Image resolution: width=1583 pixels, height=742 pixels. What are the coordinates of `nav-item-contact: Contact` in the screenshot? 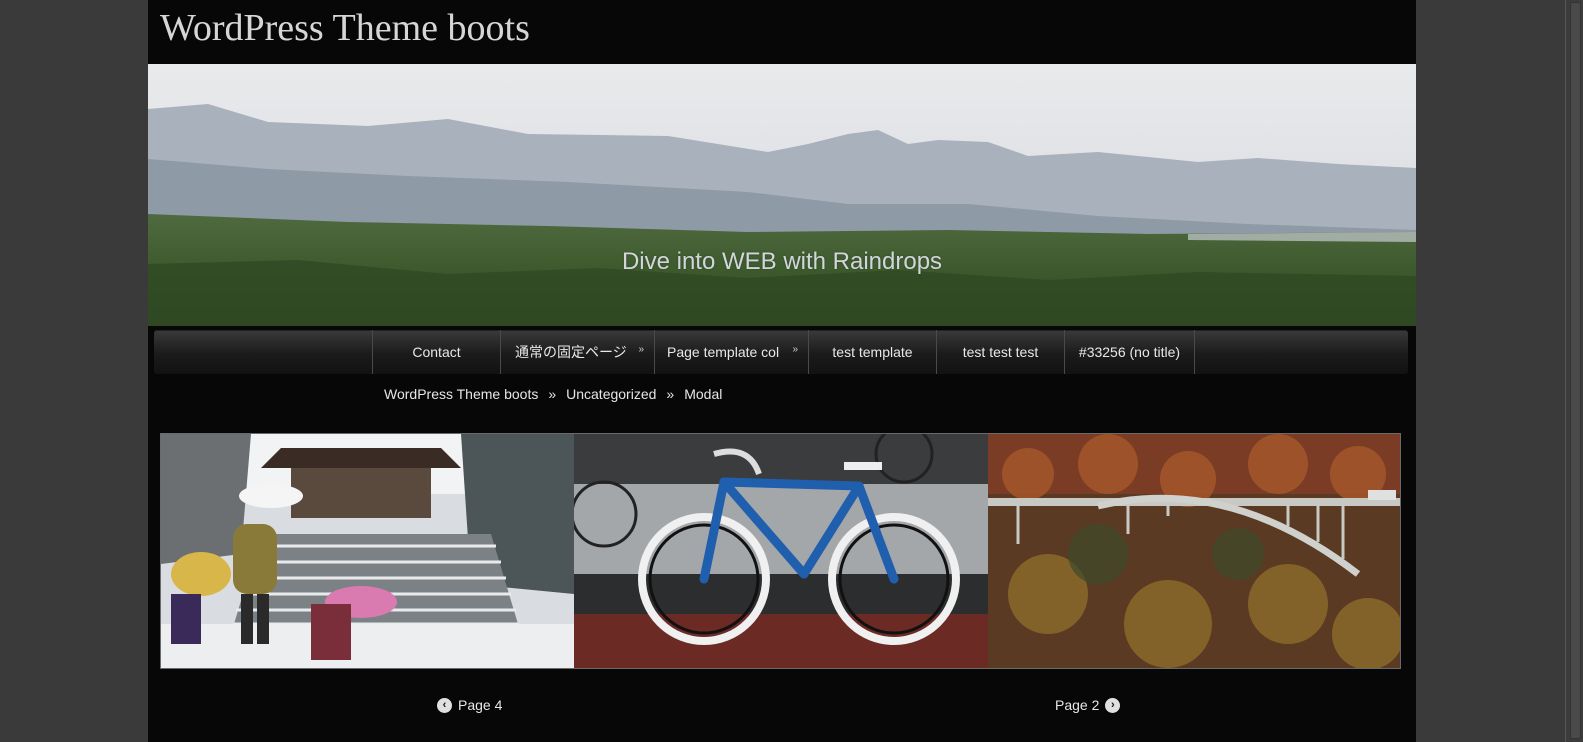 It's located at (436, 352).